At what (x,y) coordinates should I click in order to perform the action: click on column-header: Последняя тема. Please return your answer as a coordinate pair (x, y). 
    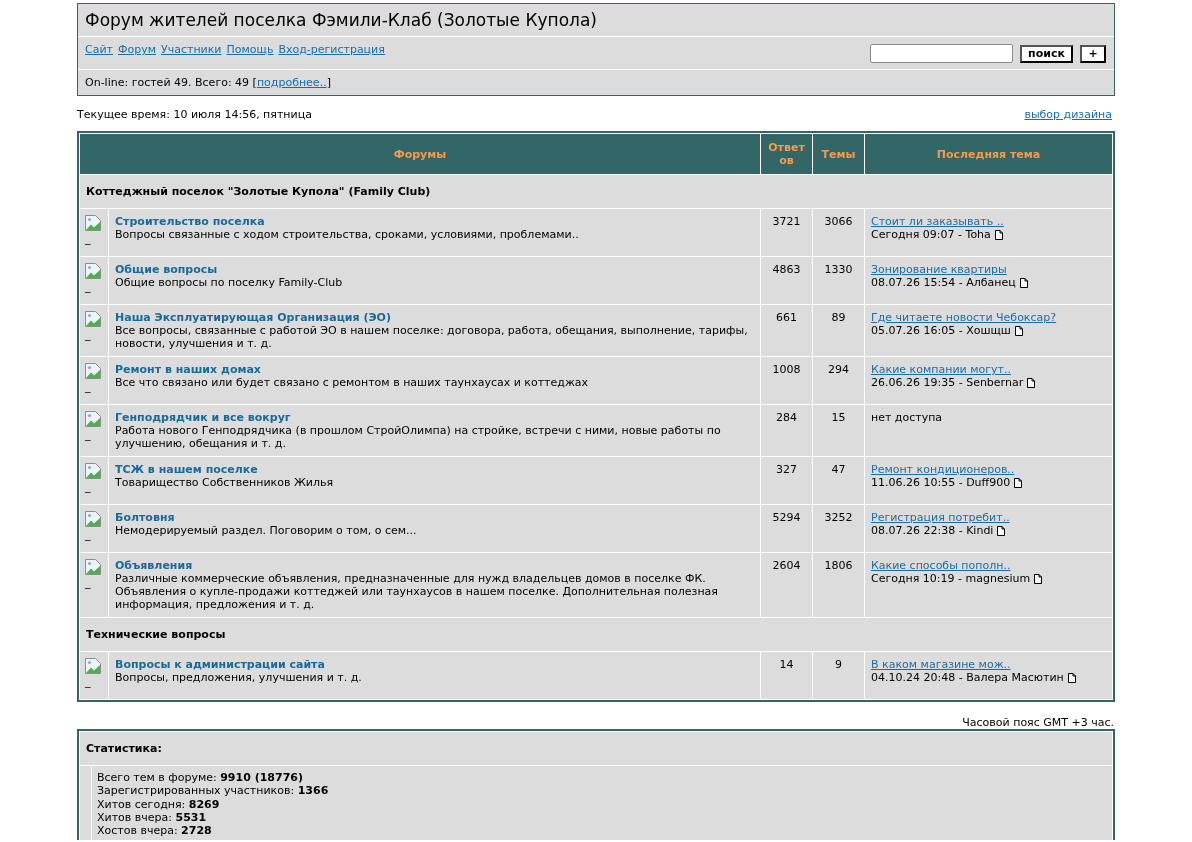
    Looking at the image, I should click on (988, 154).